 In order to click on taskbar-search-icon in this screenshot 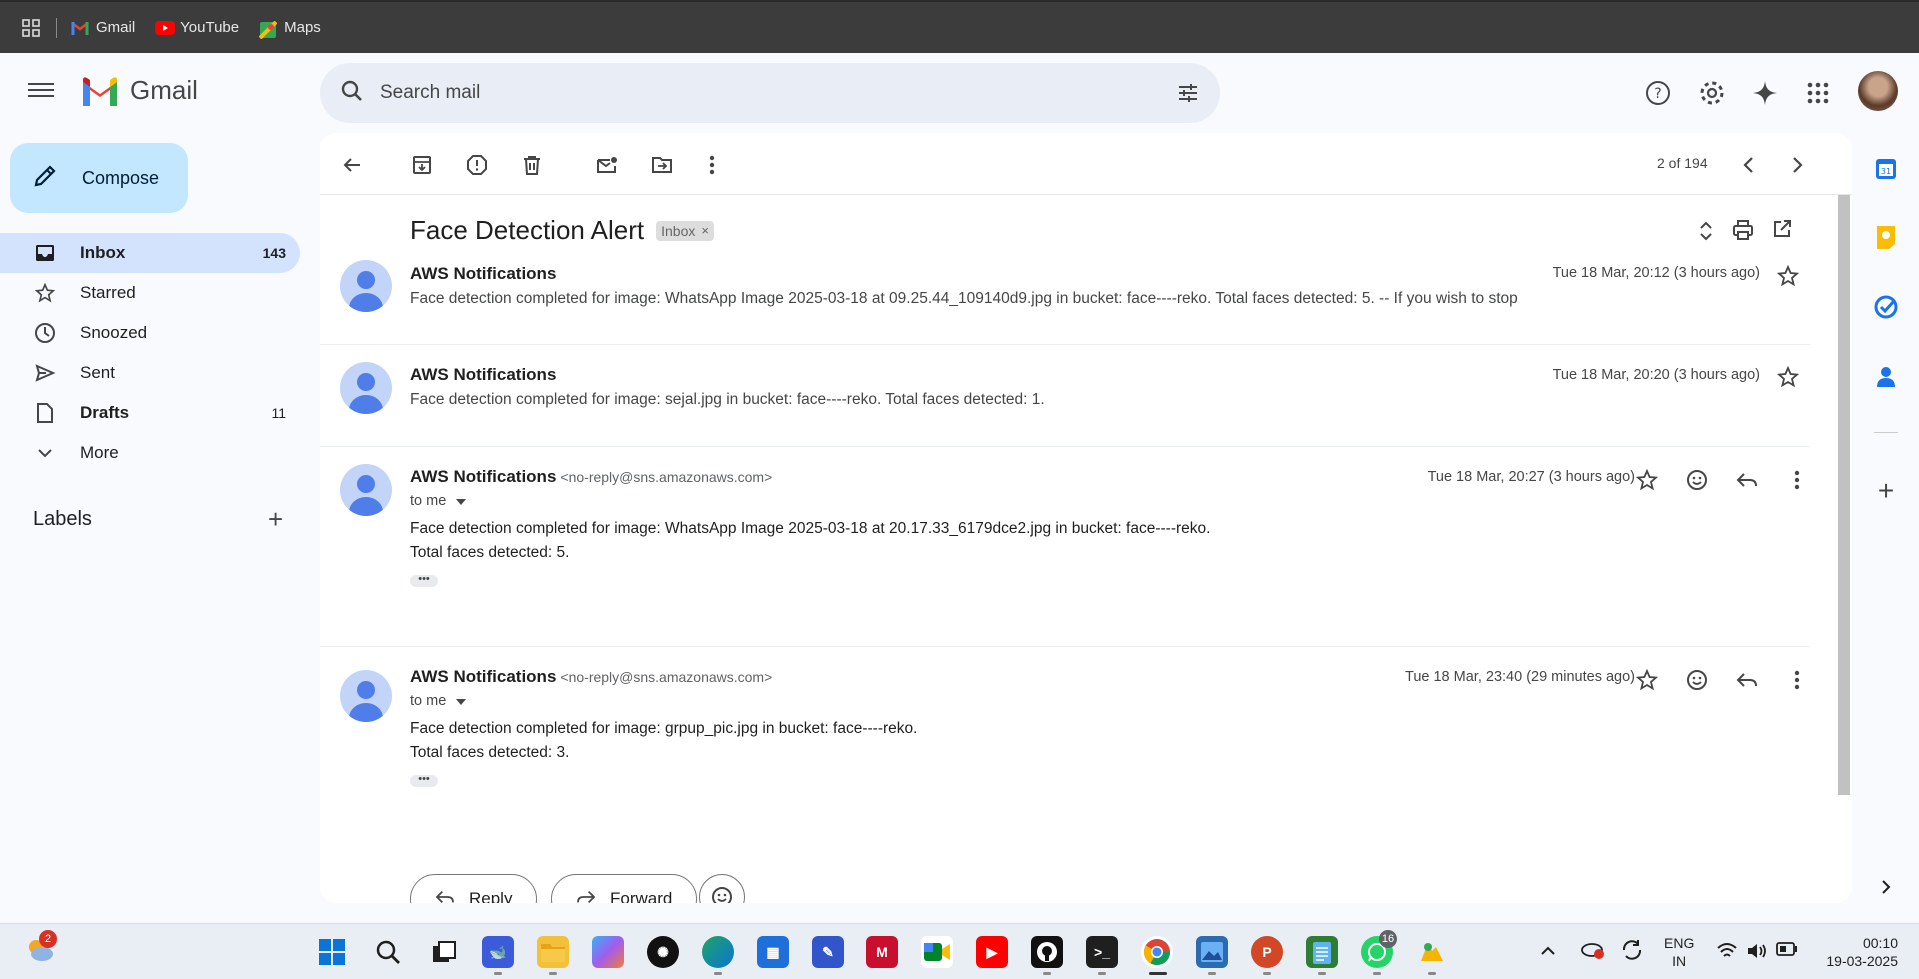, I will do `click(388, 952)`.